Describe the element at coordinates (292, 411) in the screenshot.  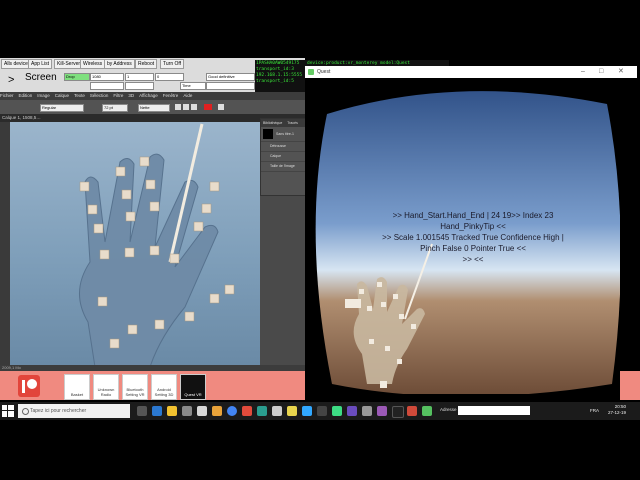
I see `app-icon-yellow` at that location.